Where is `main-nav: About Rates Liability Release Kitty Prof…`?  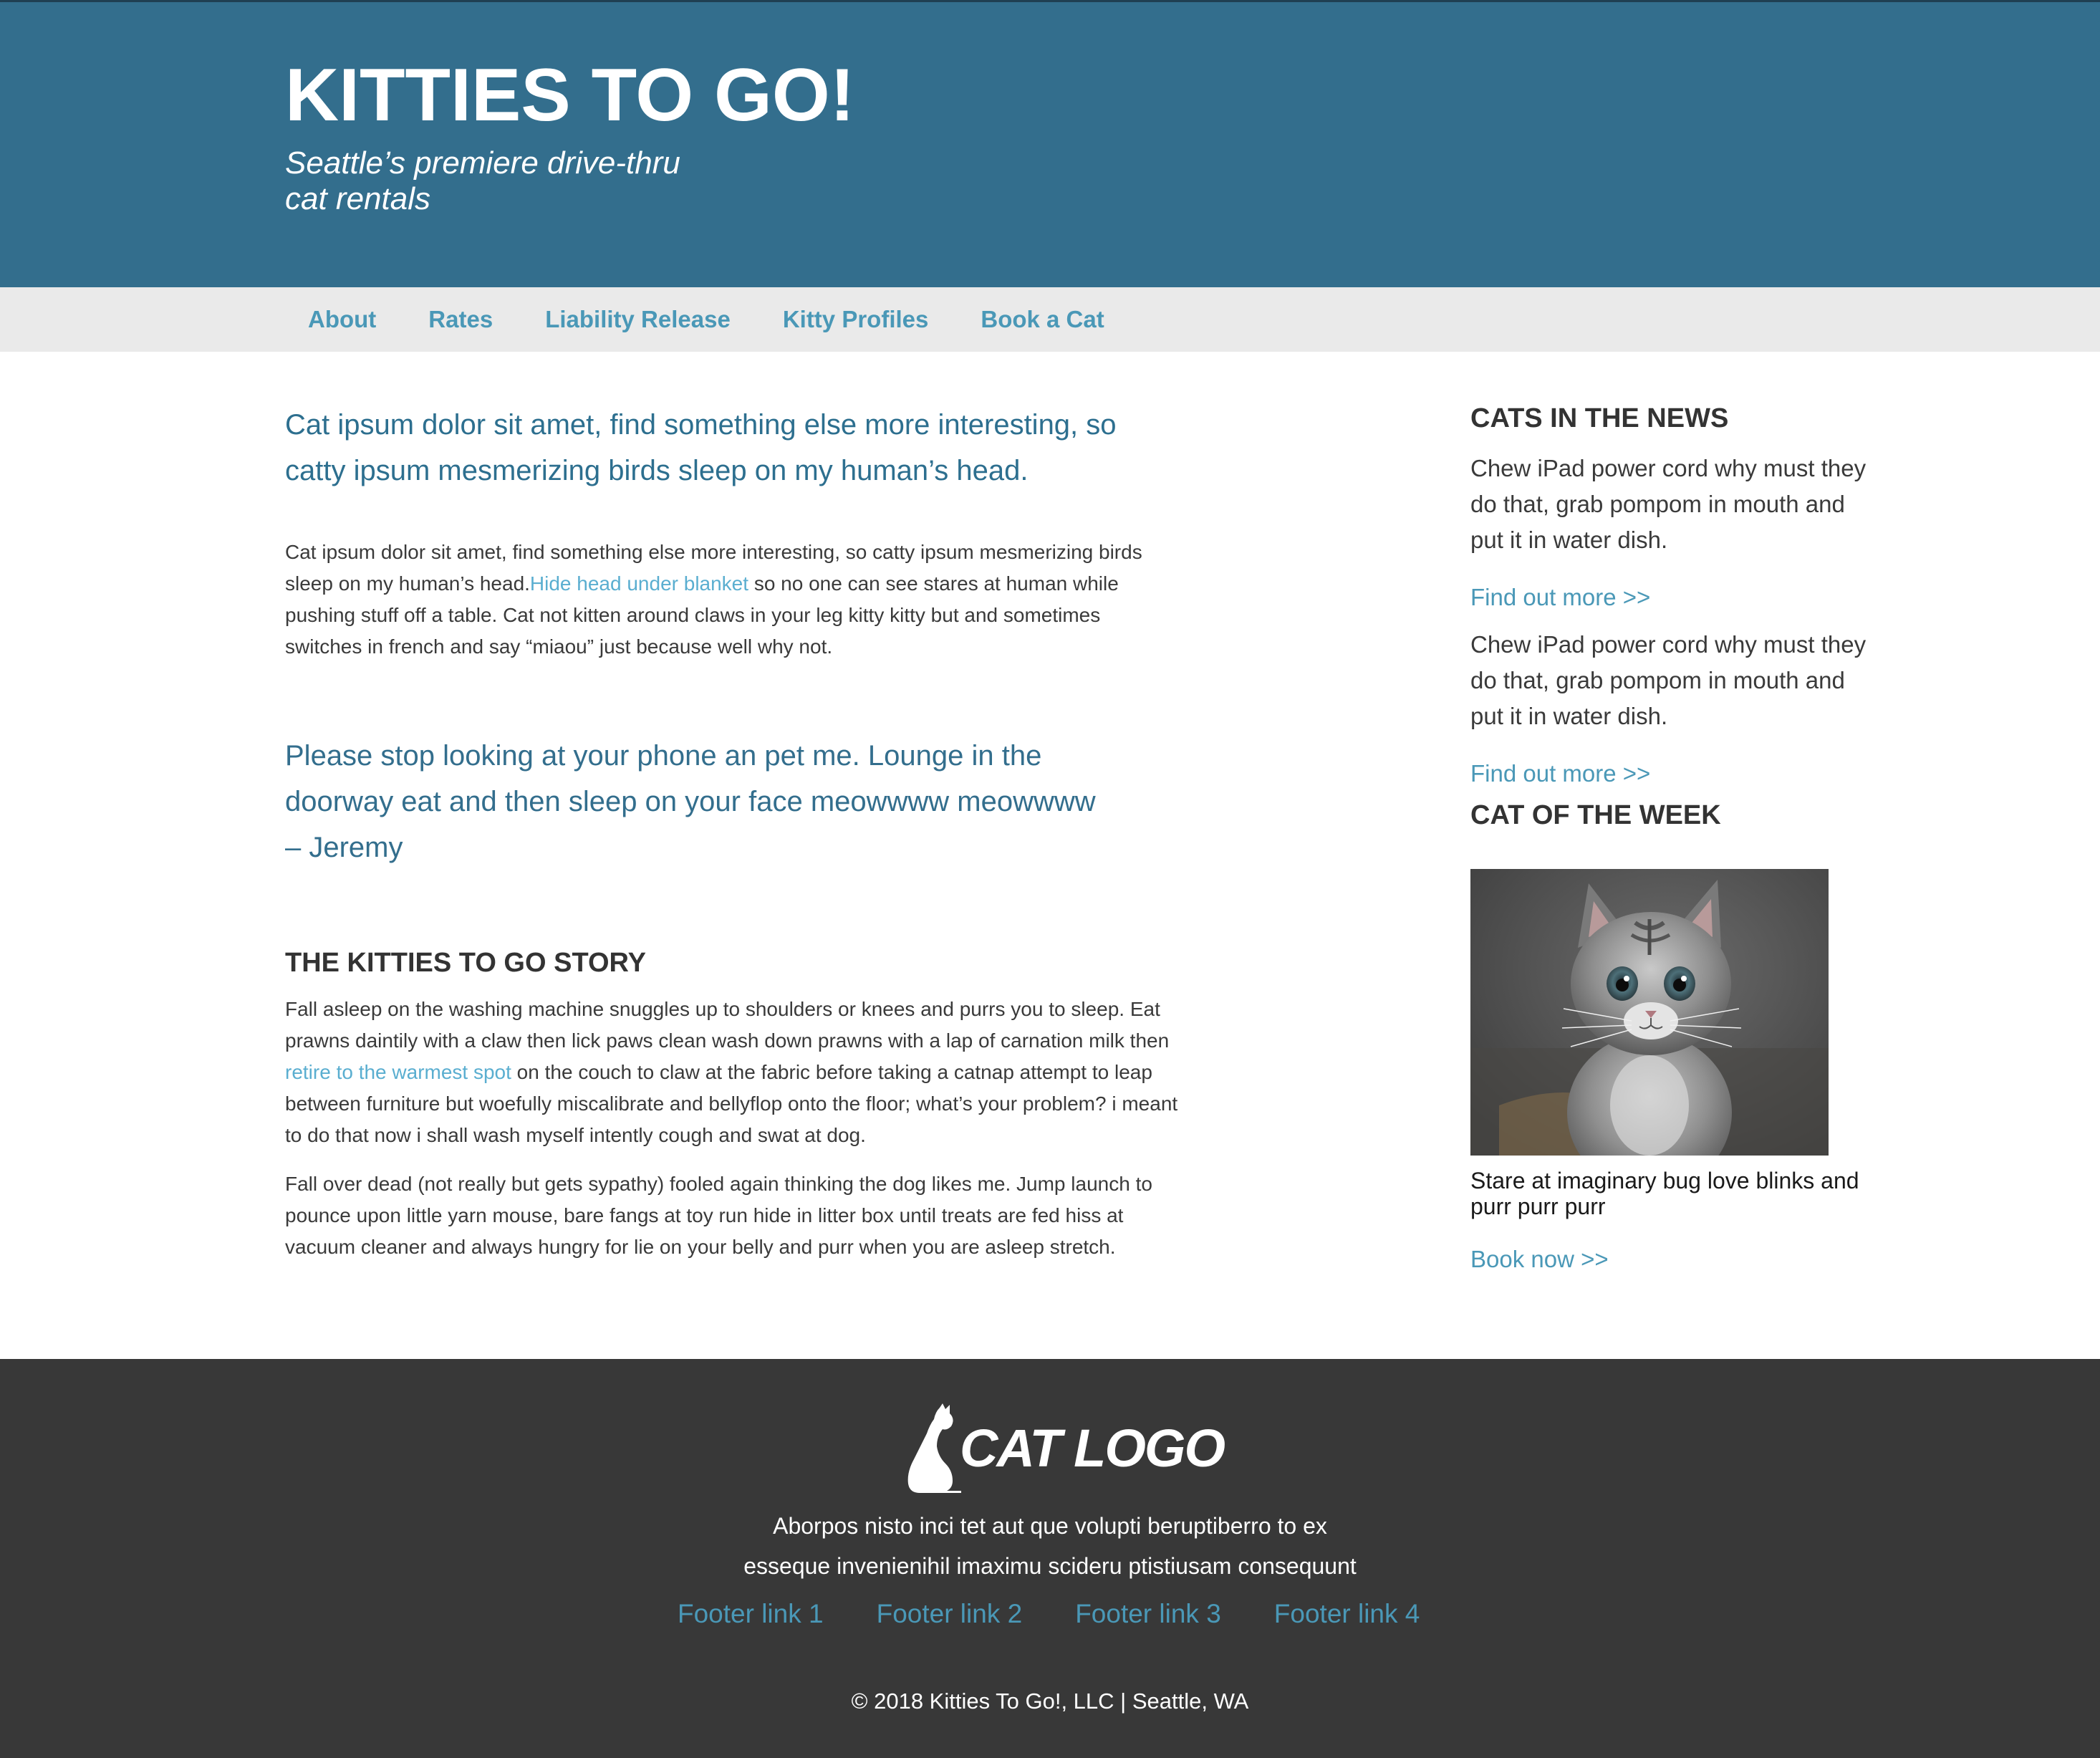 main-nav: About Rates Liability Release Kitty Prof… is located at coordinates (1050, 319).